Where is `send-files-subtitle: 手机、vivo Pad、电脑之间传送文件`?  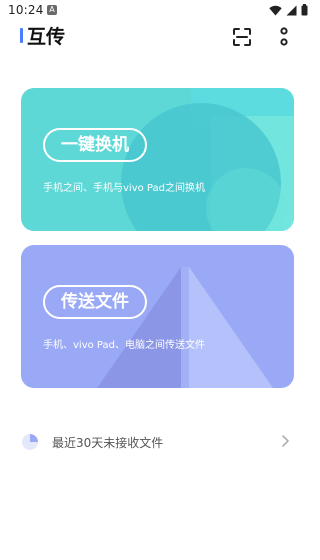 send-files-subtitle: 手机、vivo Pad、电脑之间传送文件 is located at coordinates (124, 345).